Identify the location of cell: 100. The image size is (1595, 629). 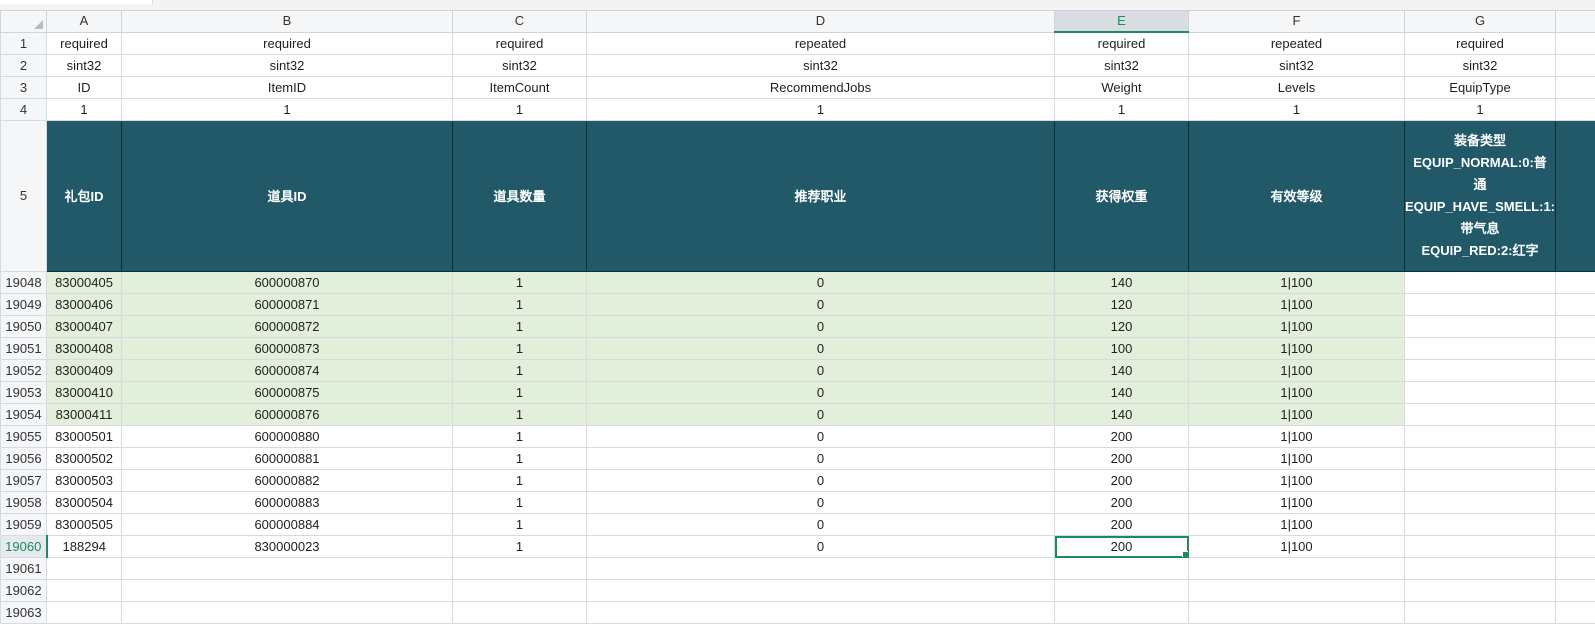
(1121, 348).